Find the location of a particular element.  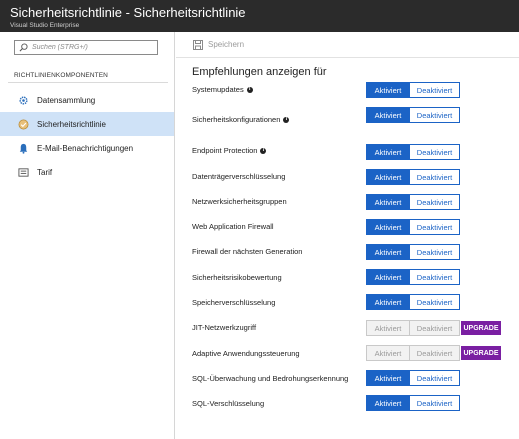

toggle-speicherverschluesselung: Aktiviert Deaktiviert is located at coordinates (413, 302).